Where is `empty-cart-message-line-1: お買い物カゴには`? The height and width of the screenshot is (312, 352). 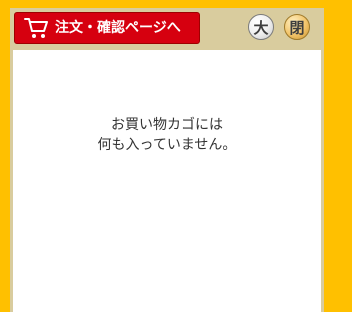
empty-cart-message-line-1: お買い物カゴには is located at coordinates (167, 125).